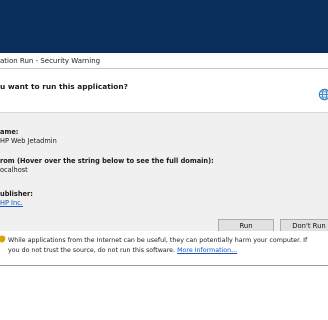  I want to click on publisher-label: ublisher:, so click(16, 194).